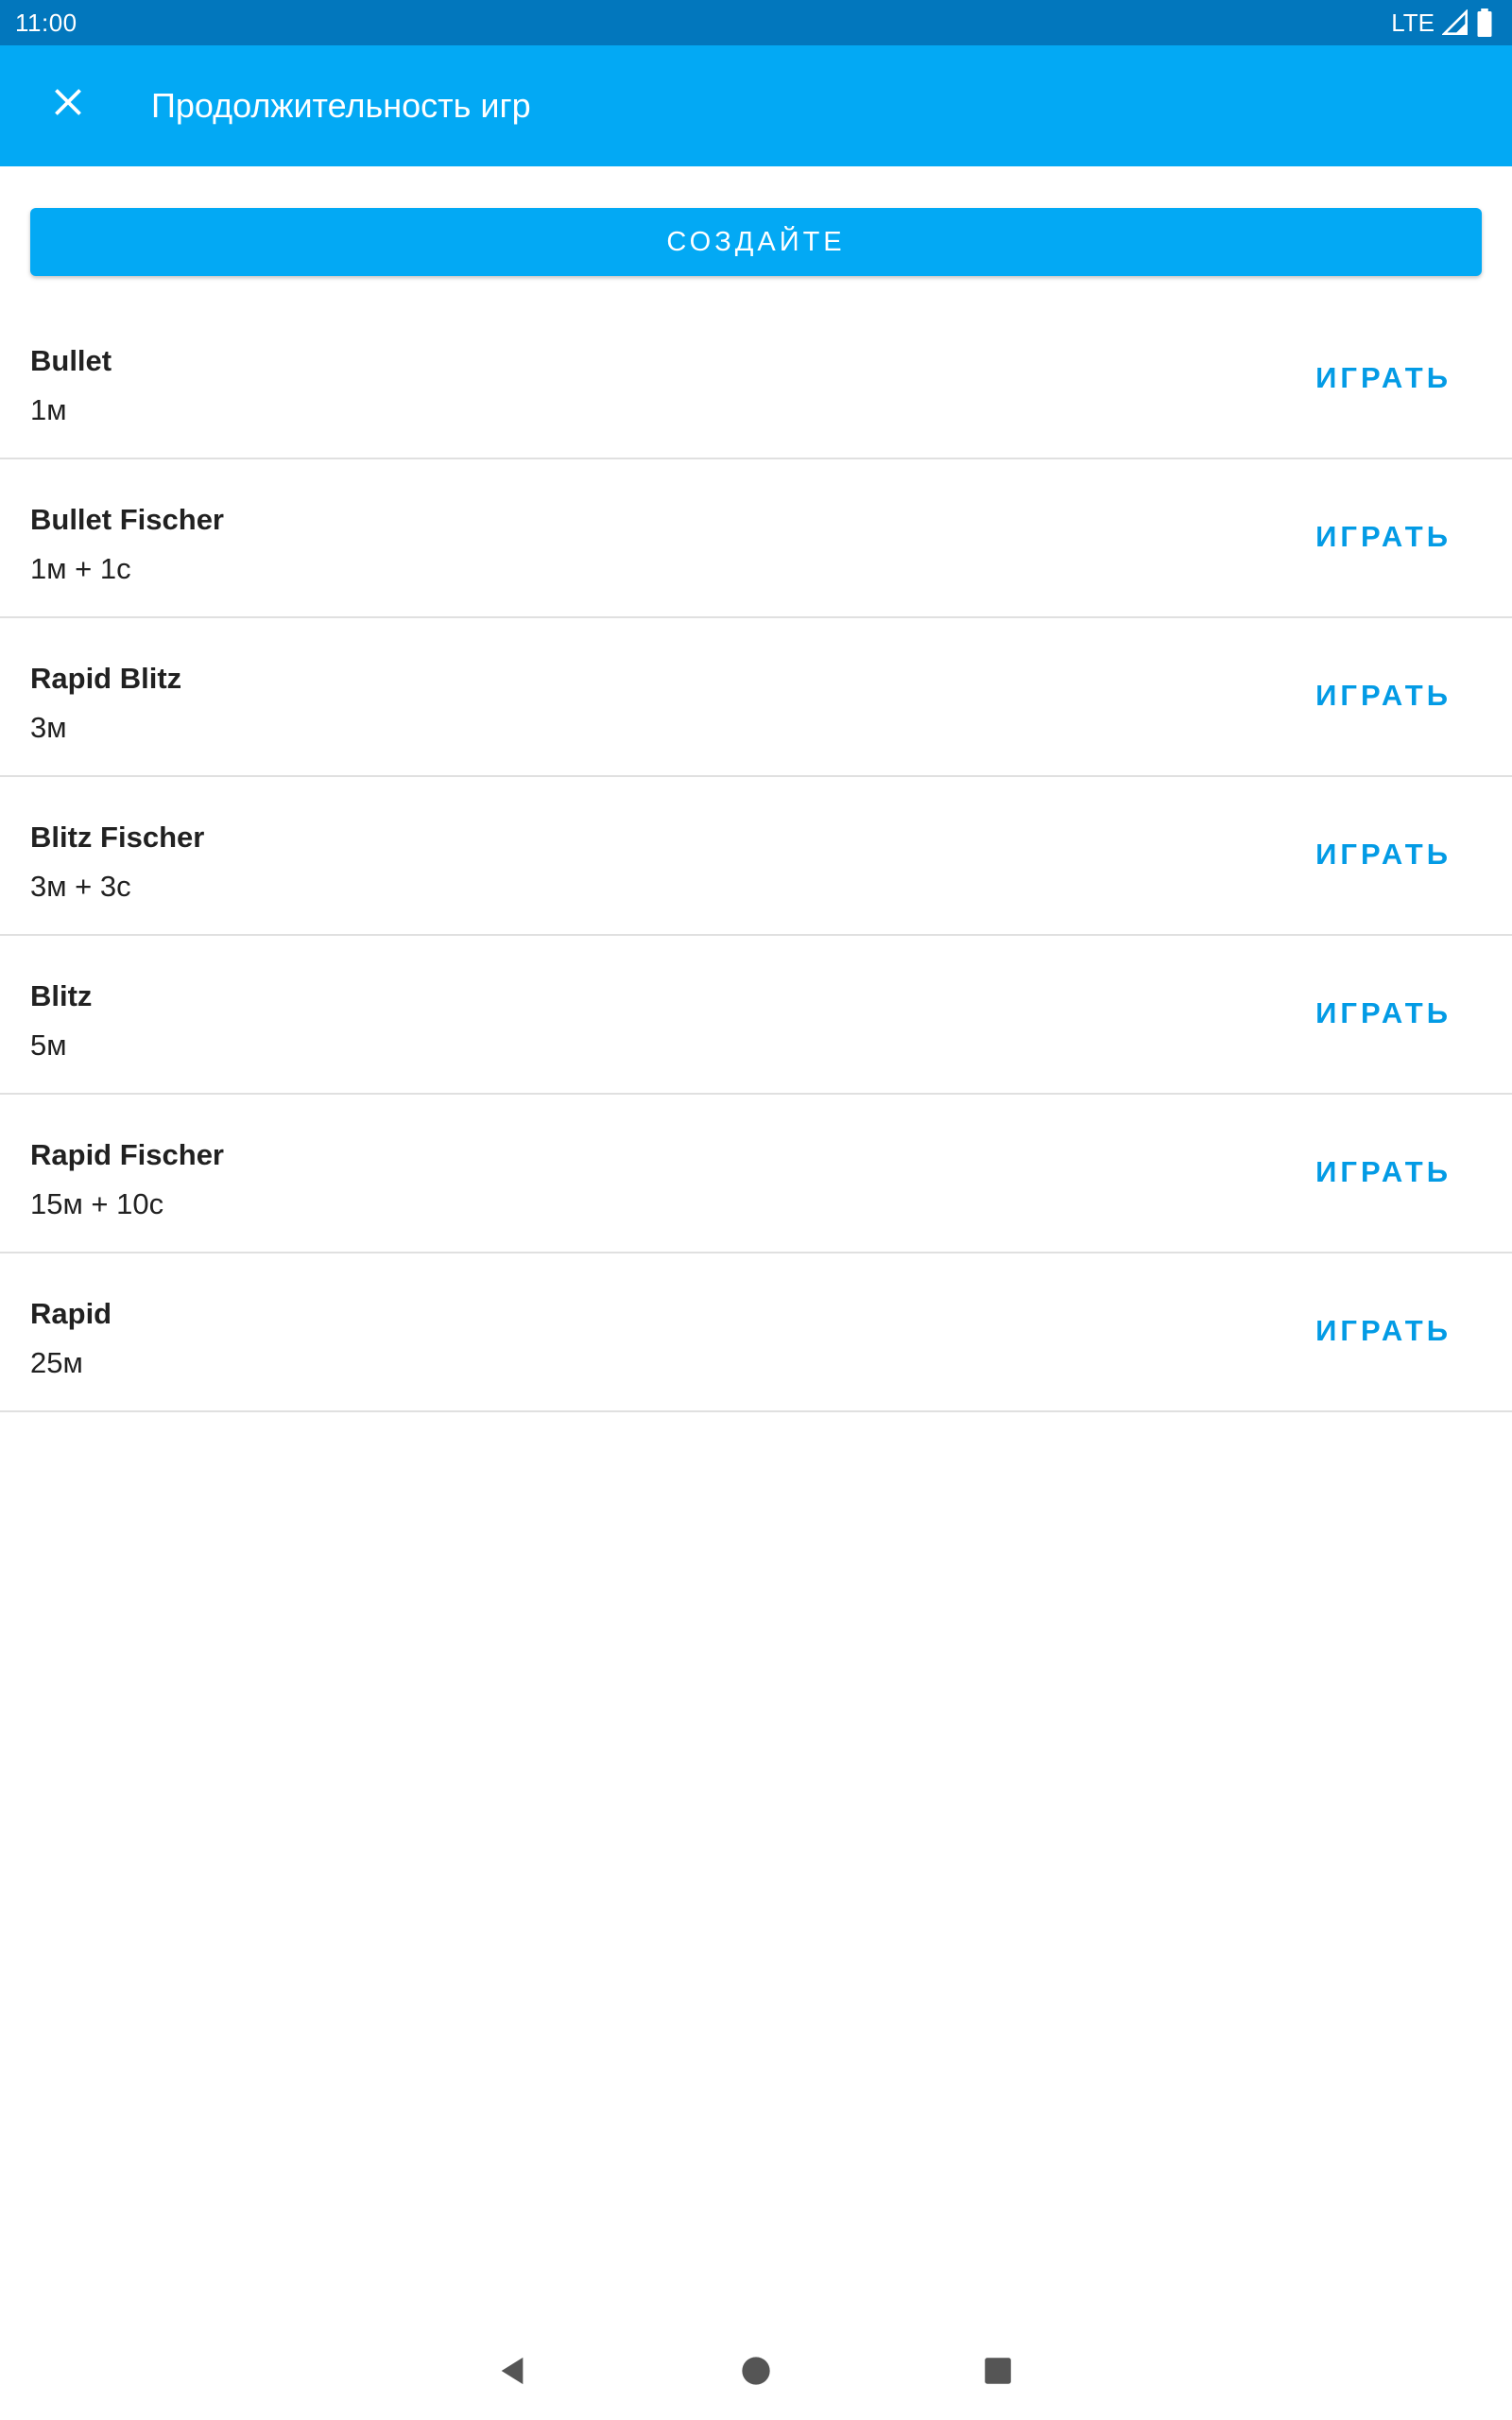 The width and height of the screenshot is (1512, 2420). Describe the element at coordinates (48, 728) in the screenshot. I see `time-control-duration: 3м` at that location.